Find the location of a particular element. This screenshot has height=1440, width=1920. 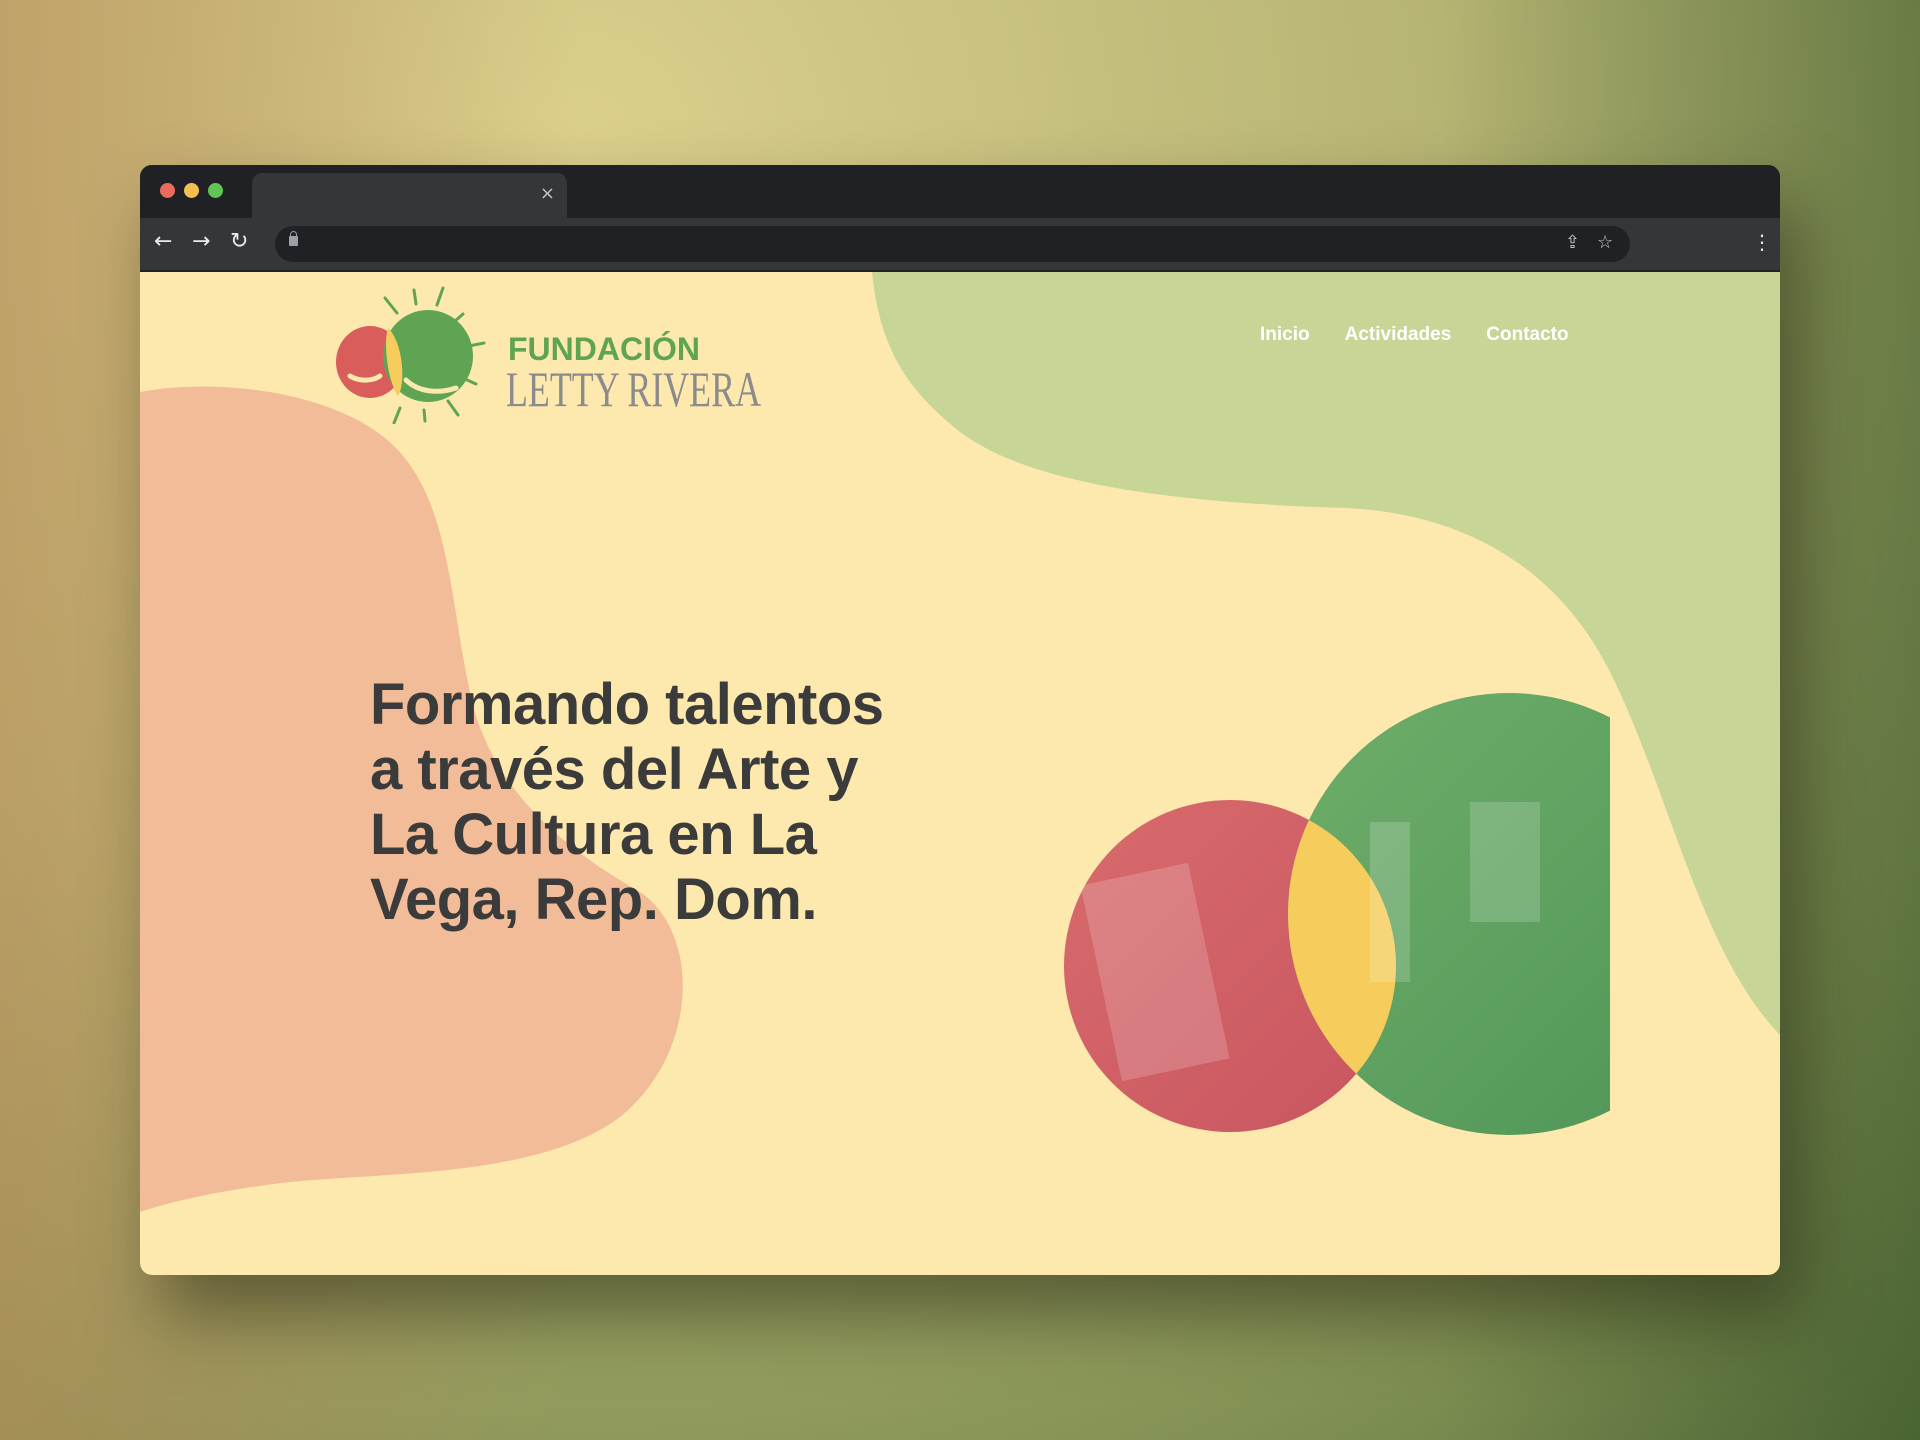

more-vert-icon: ⋮ is located at coordinates (1762, 242).